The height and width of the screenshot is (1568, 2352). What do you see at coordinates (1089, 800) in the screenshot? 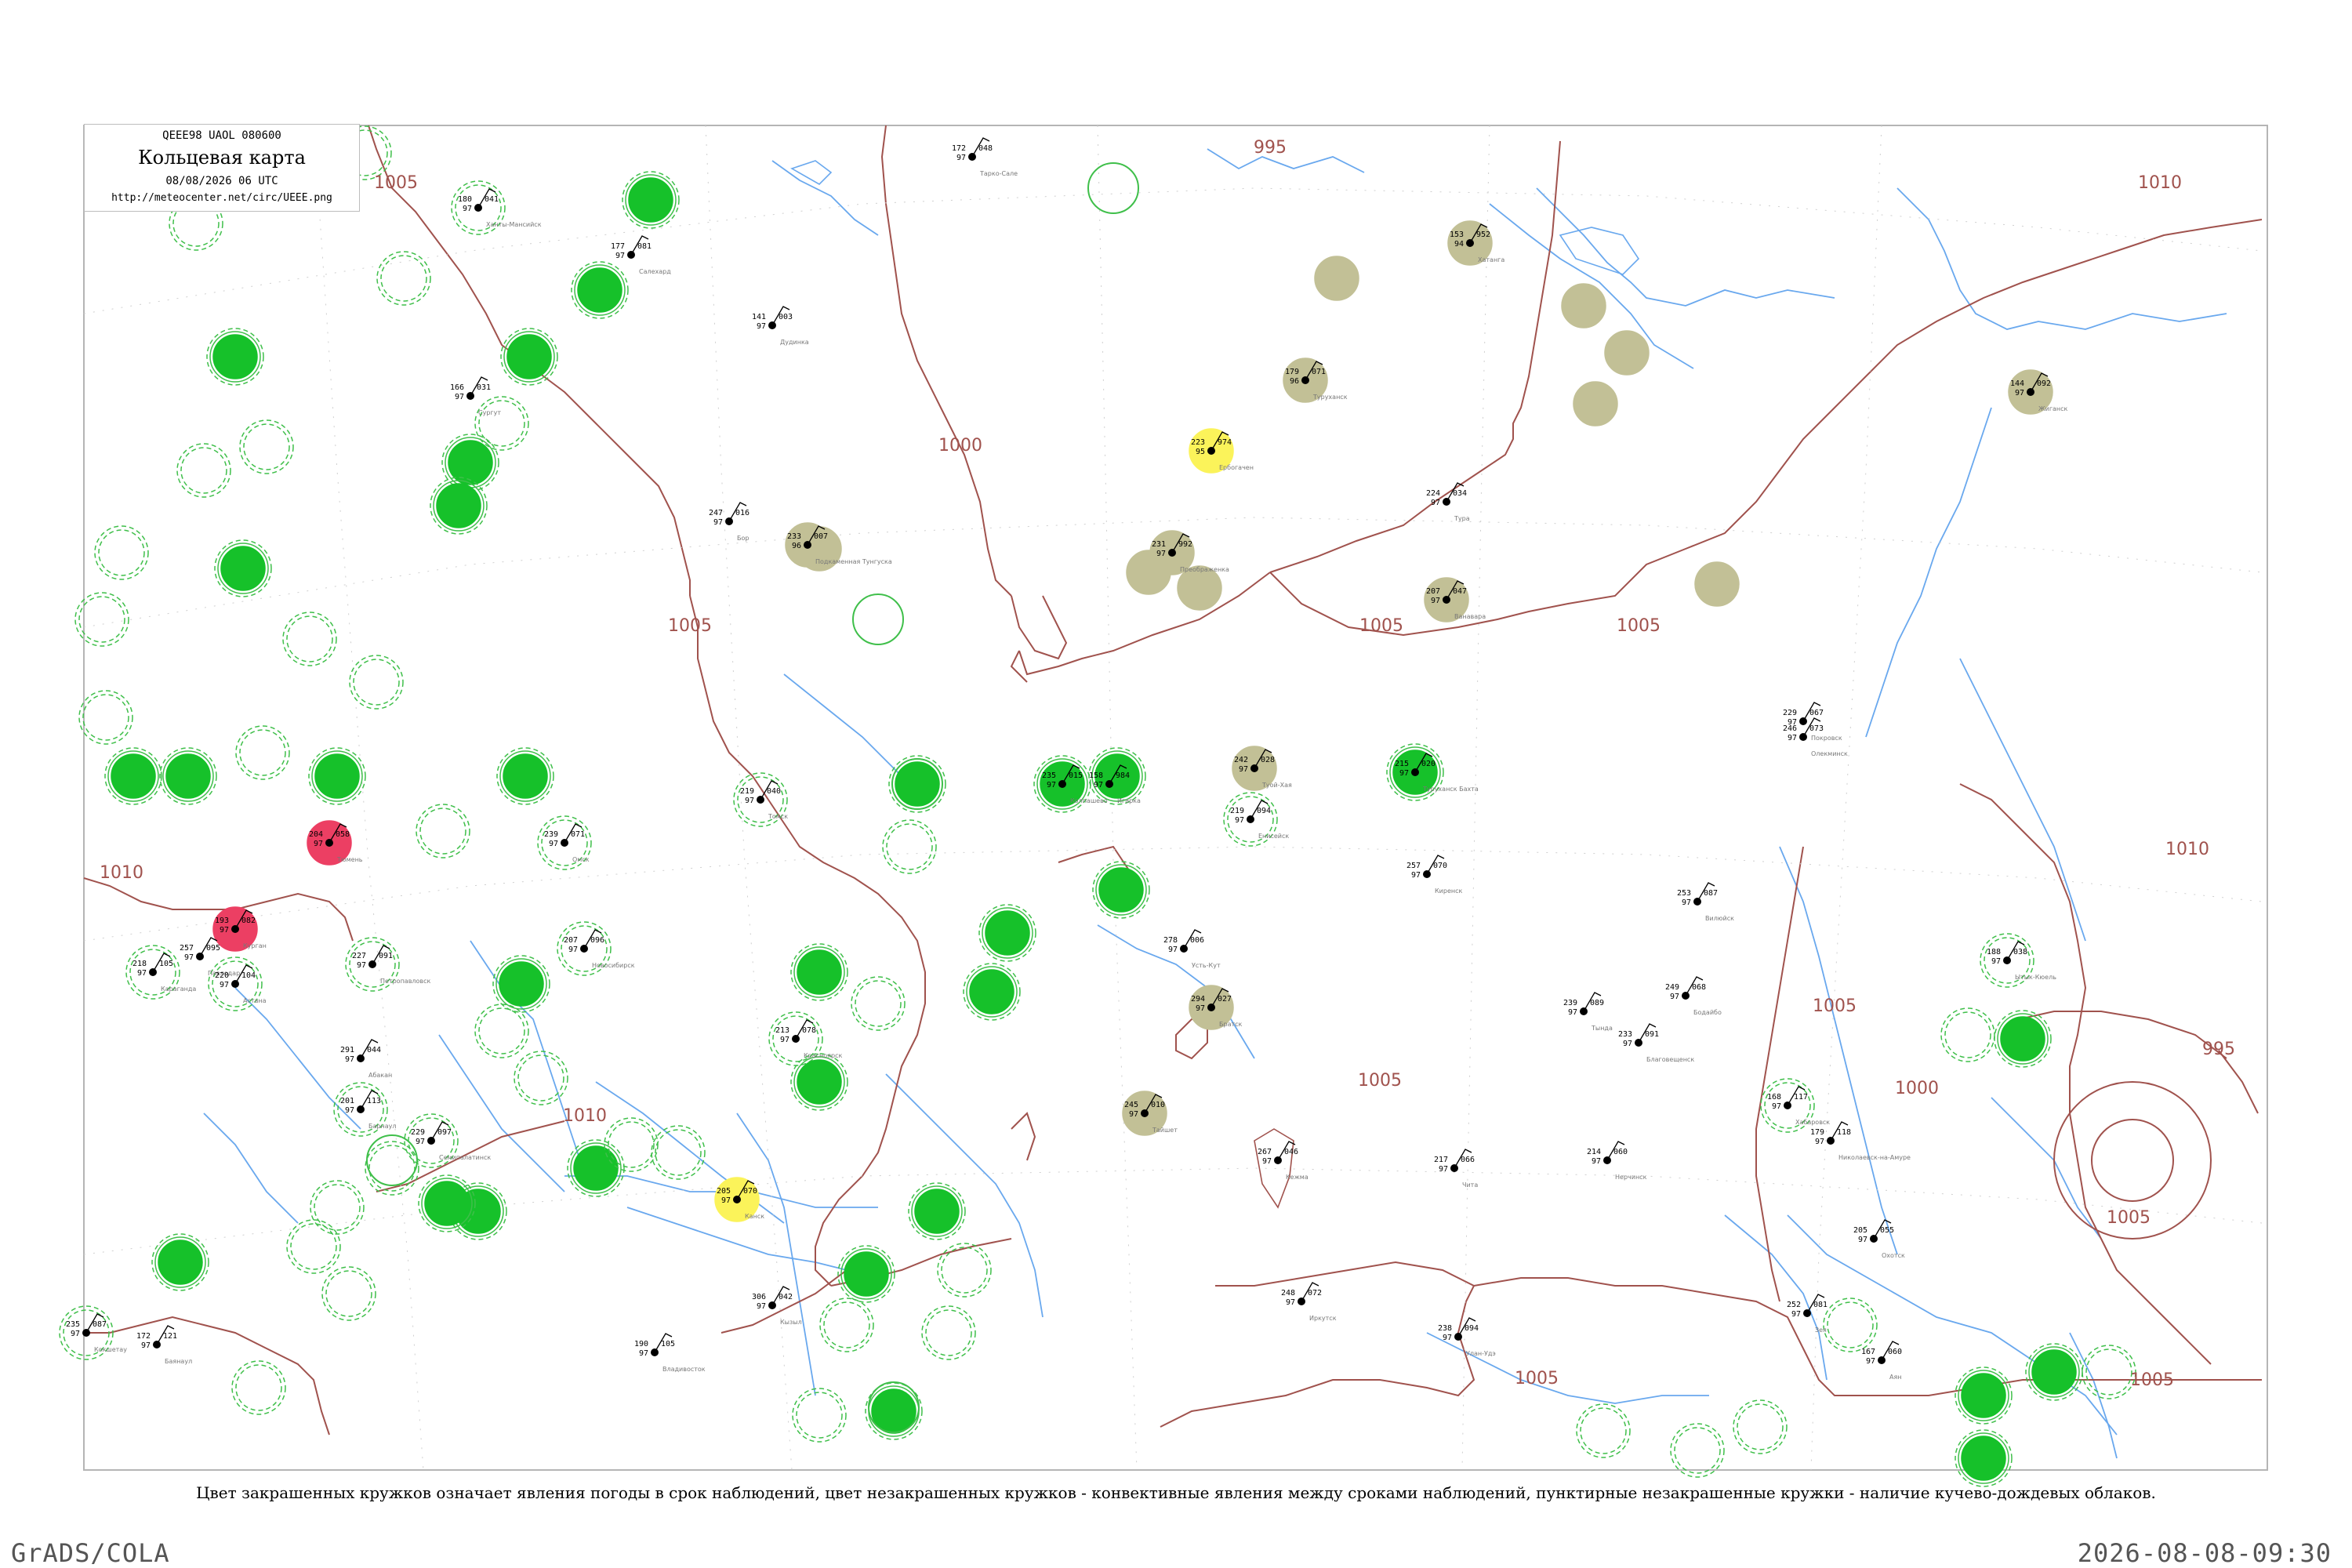
I see `station-name: Колпашево` at bounding box center [1089, 800].